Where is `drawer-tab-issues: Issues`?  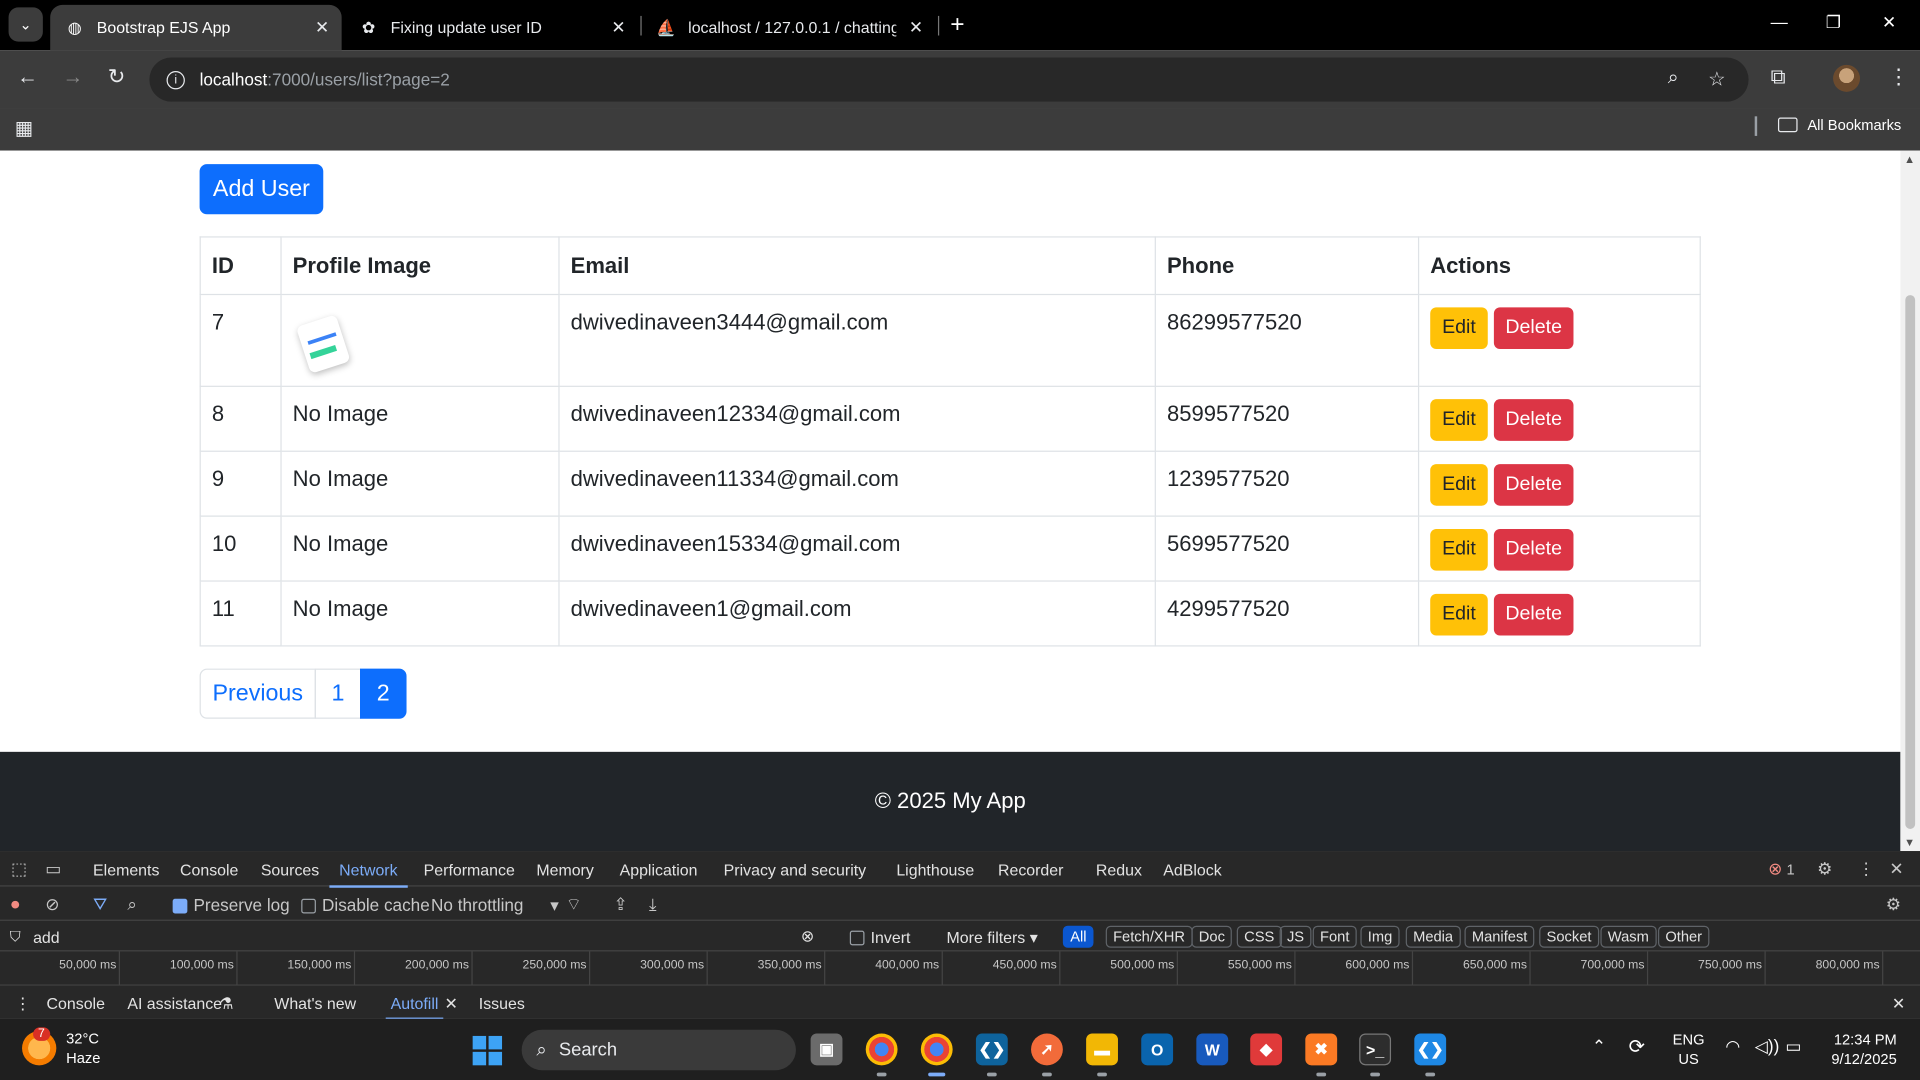
drawer-tab-issues: Issues is located at coordinates (502, 1003).